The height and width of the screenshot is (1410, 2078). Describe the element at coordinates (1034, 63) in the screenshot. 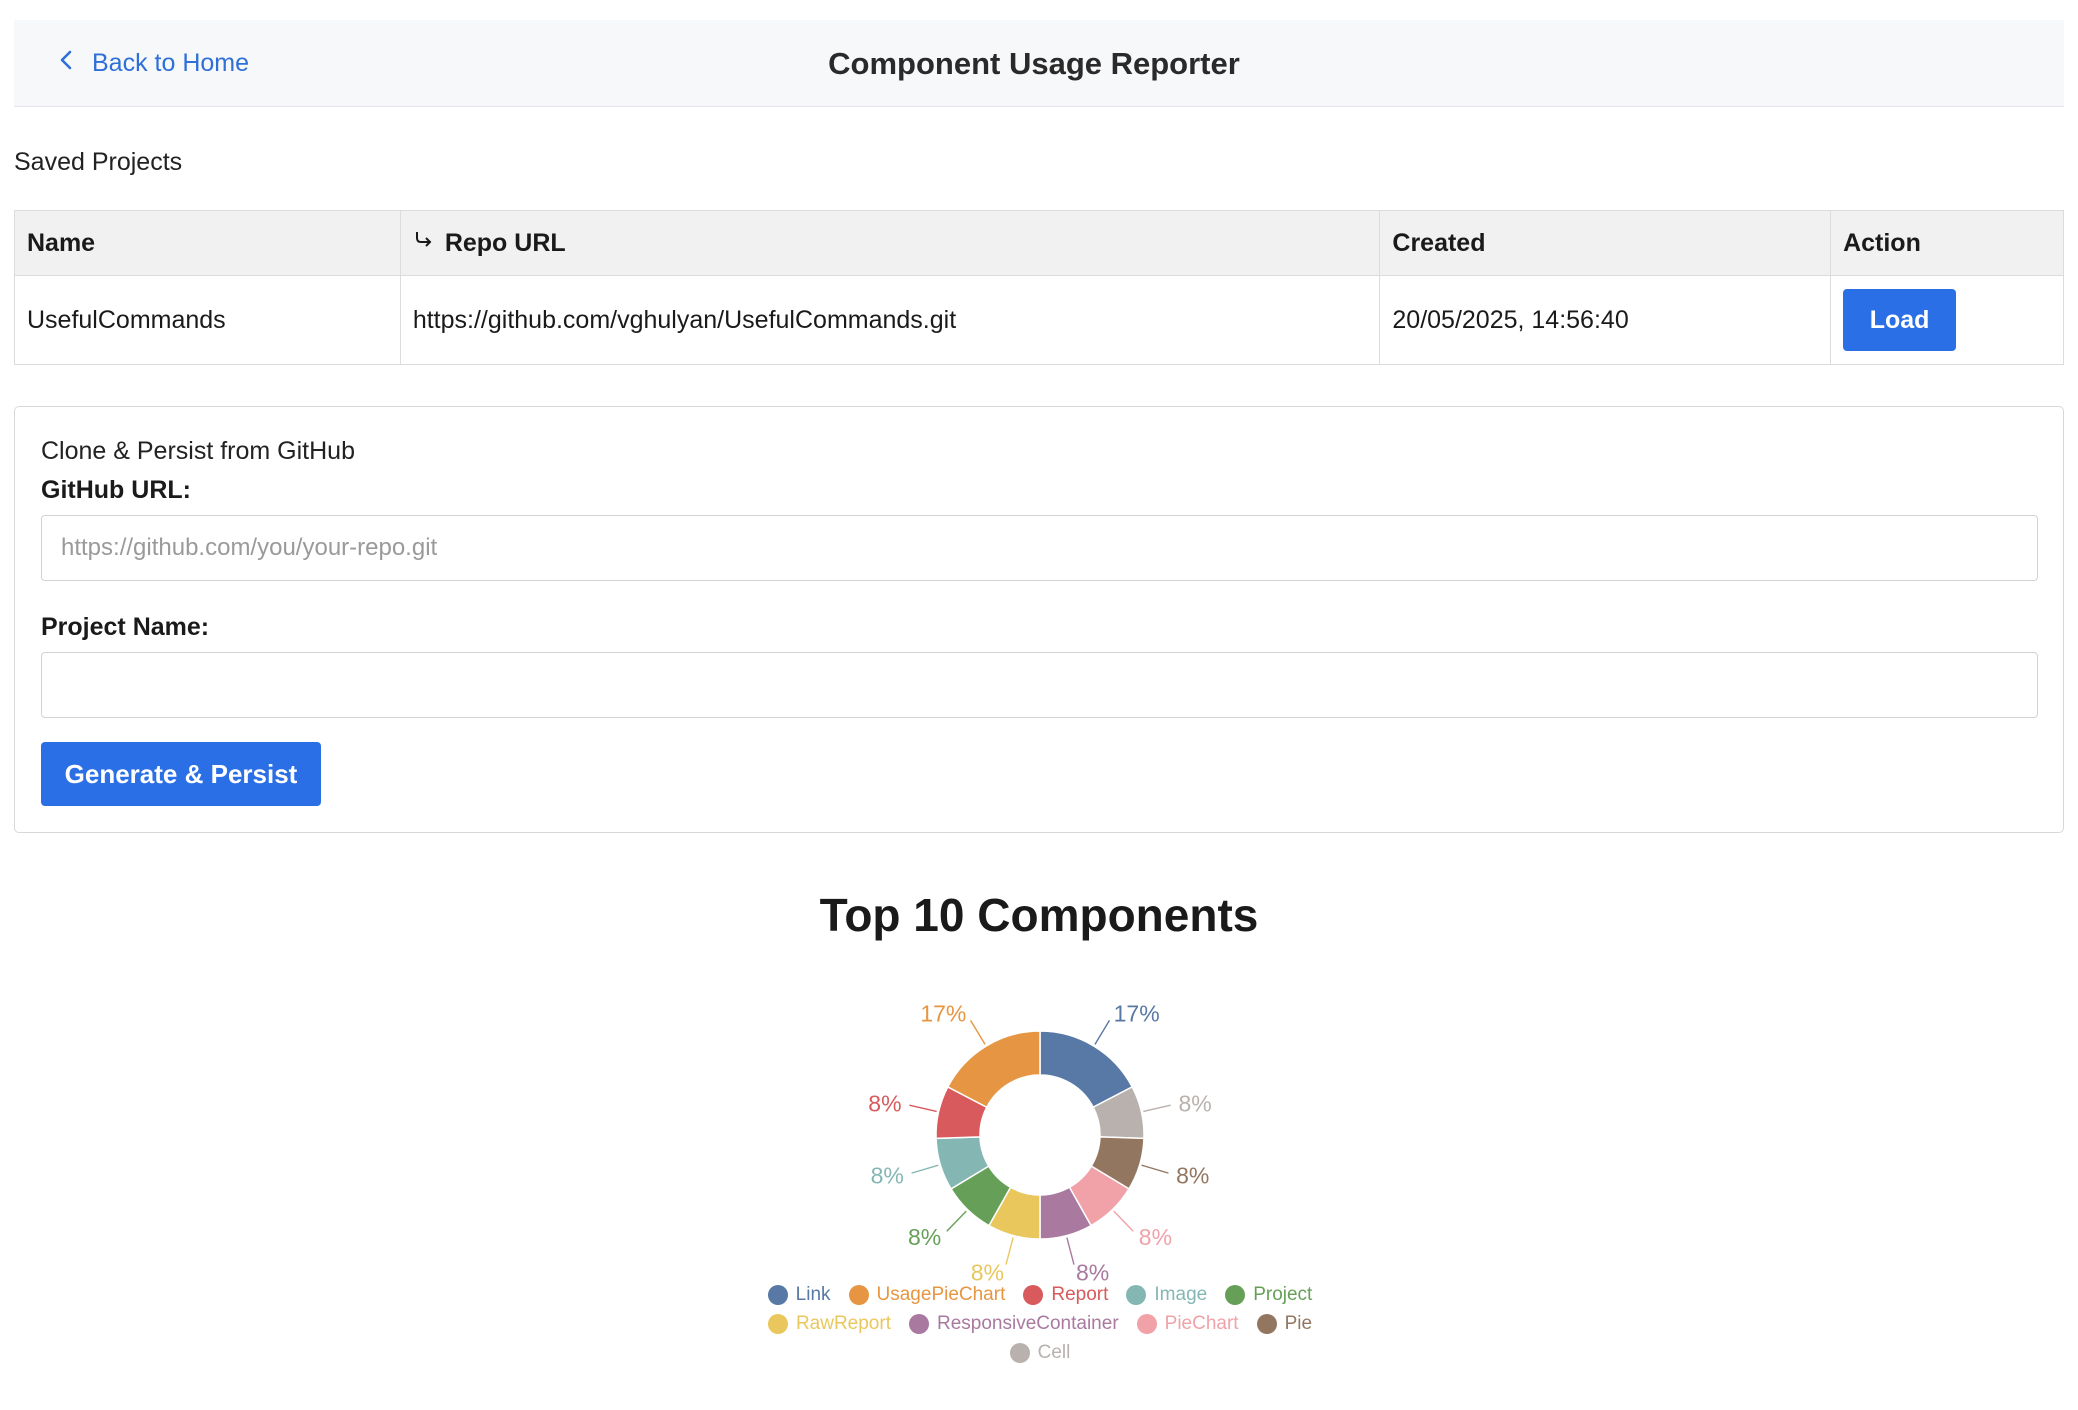

I see `page-title: Component Usage Reporter` at that location.